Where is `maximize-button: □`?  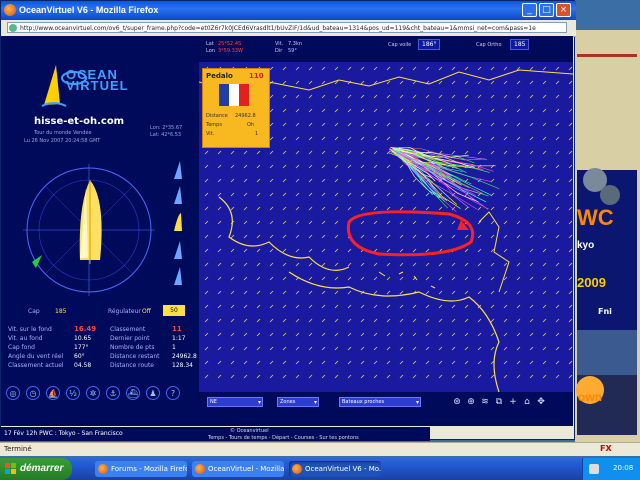
maximize-button: □ is located at coordinates (546, 10).